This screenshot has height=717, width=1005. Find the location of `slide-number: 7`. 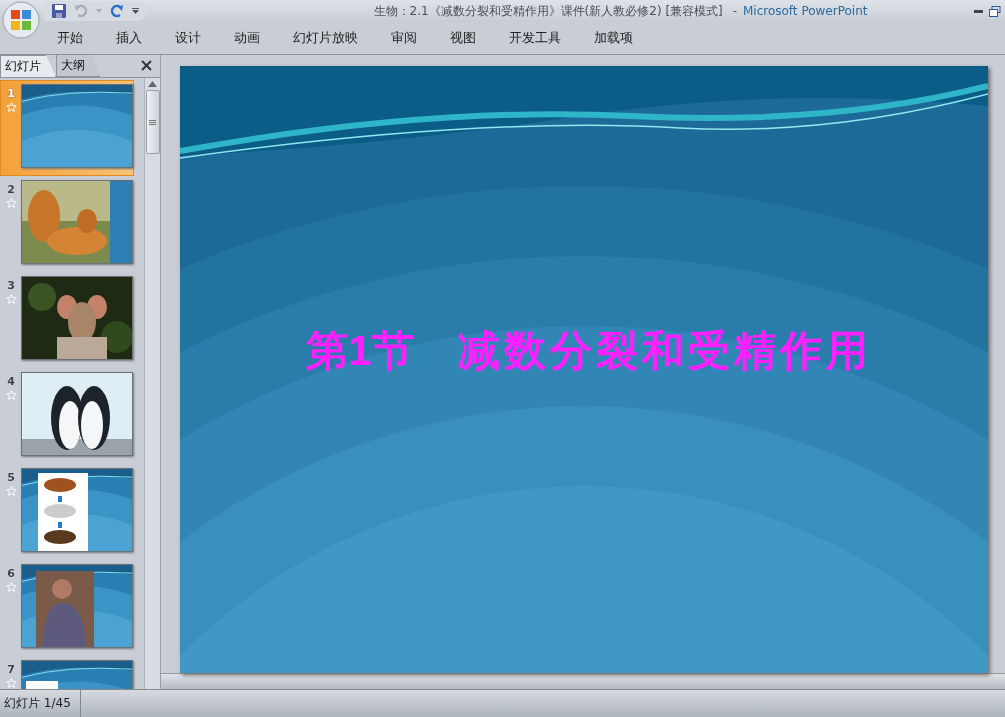

slide-number: 7 is located at coordinates (11, 669).